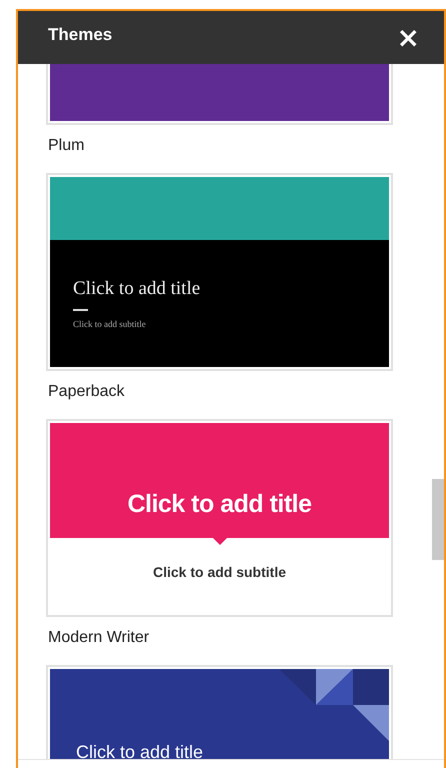 This screenshot has width=446, height=768. Describe the element at coordinates (219, 541) in the screenshot. I see `pointer-icon` at that location.